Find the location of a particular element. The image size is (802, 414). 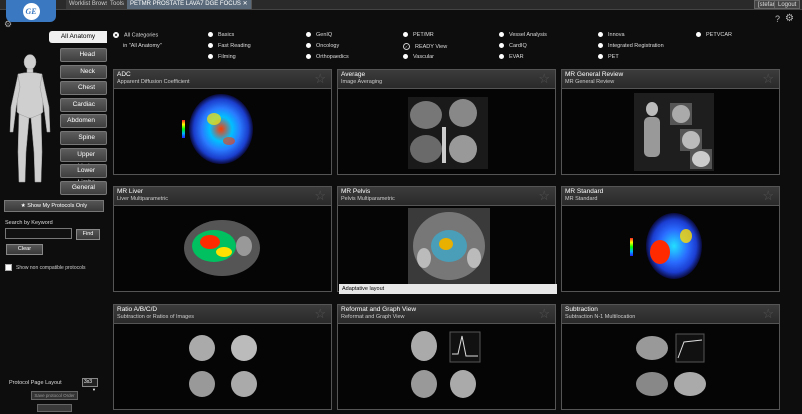

anatomy-general-button: General is located at coordinates (83, 188).